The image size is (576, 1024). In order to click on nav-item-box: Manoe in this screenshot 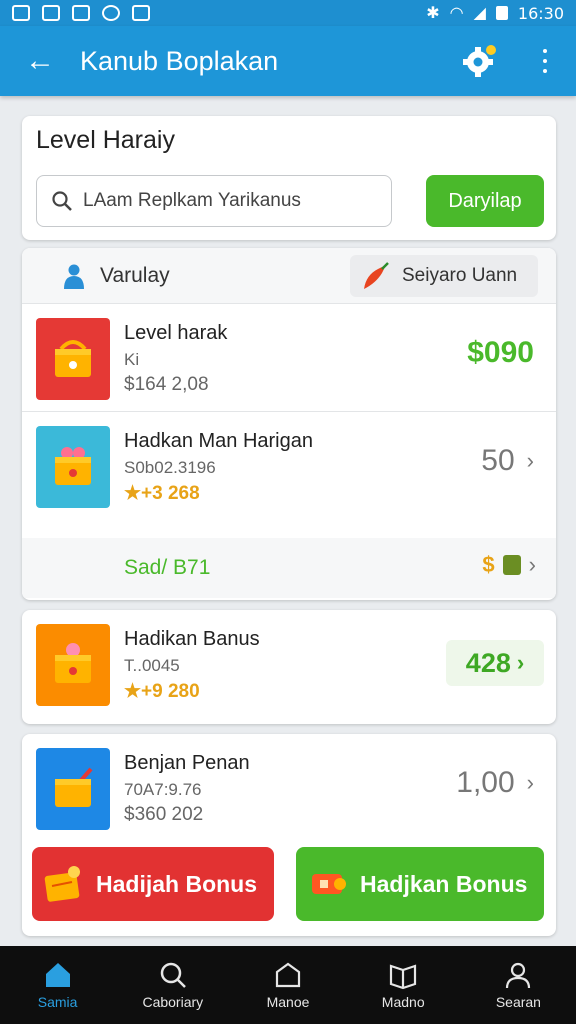, I will do `click(287, 985)`.